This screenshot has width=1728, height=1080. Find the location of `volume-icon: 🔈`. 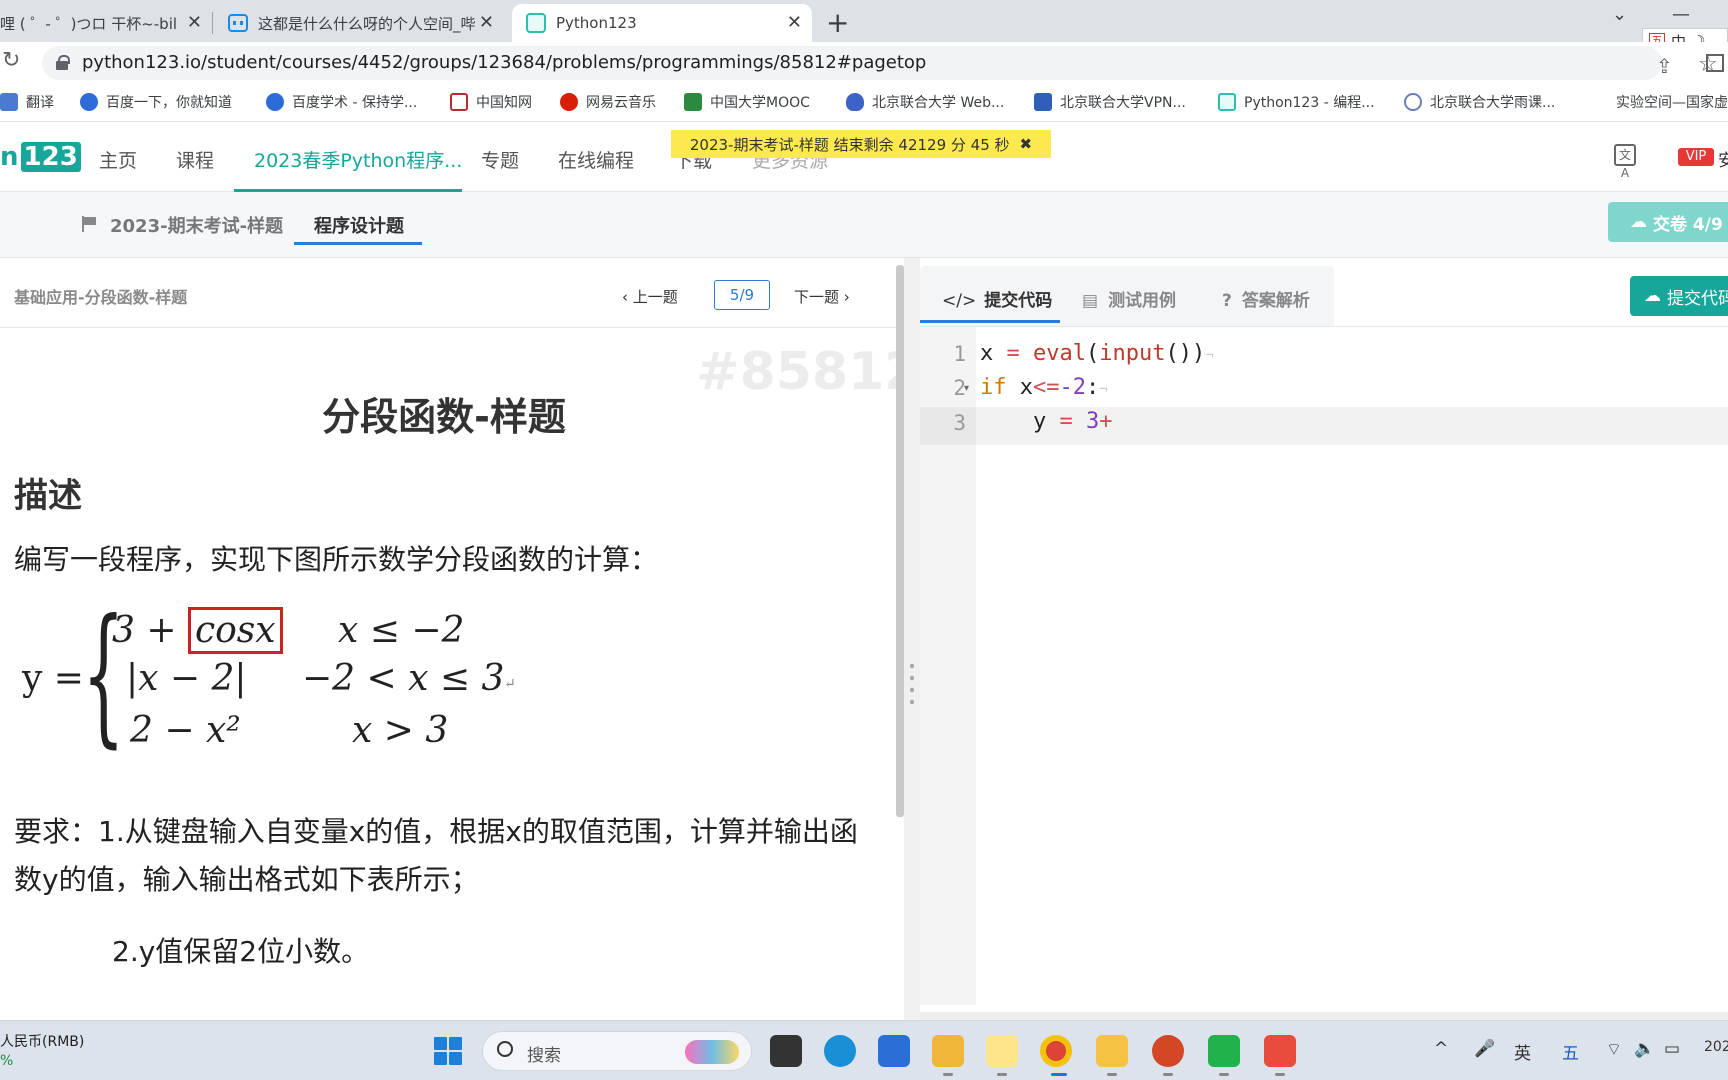

volume-icon: 🔈 is located at coordinates (1644, 1049).